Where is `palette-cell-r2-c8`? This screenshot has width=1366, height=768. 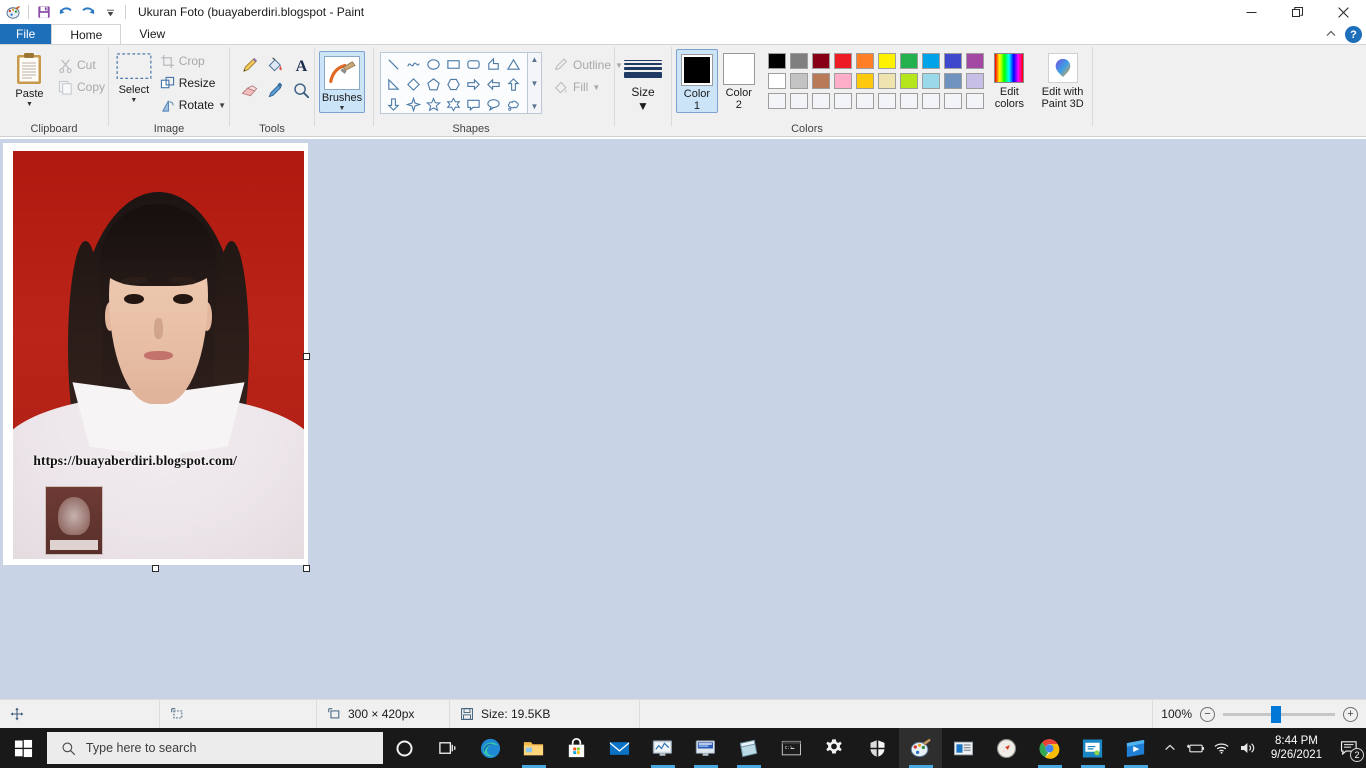 palette-cell-r2-c8 is located at coordinates (931, 81).